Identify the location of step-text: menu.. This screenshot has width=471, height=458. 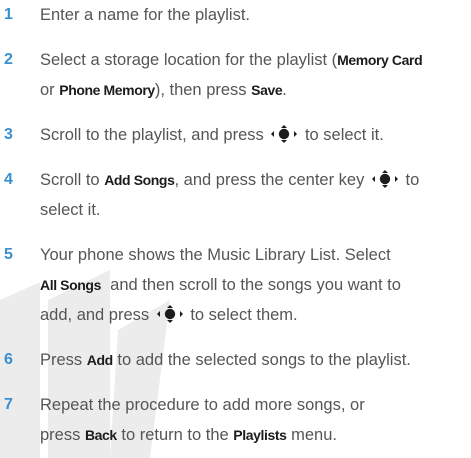
(311, 435).